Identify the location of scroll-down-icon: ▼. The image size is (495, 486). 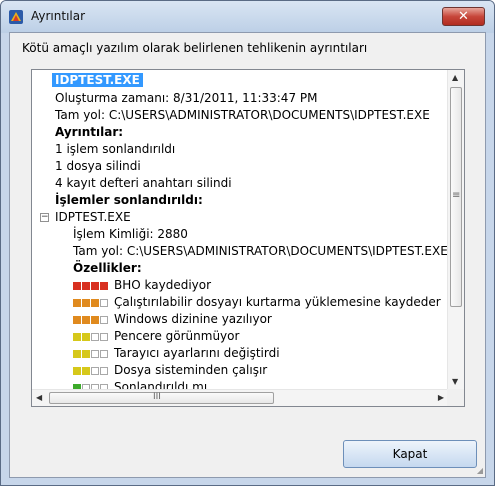
(455, 381).